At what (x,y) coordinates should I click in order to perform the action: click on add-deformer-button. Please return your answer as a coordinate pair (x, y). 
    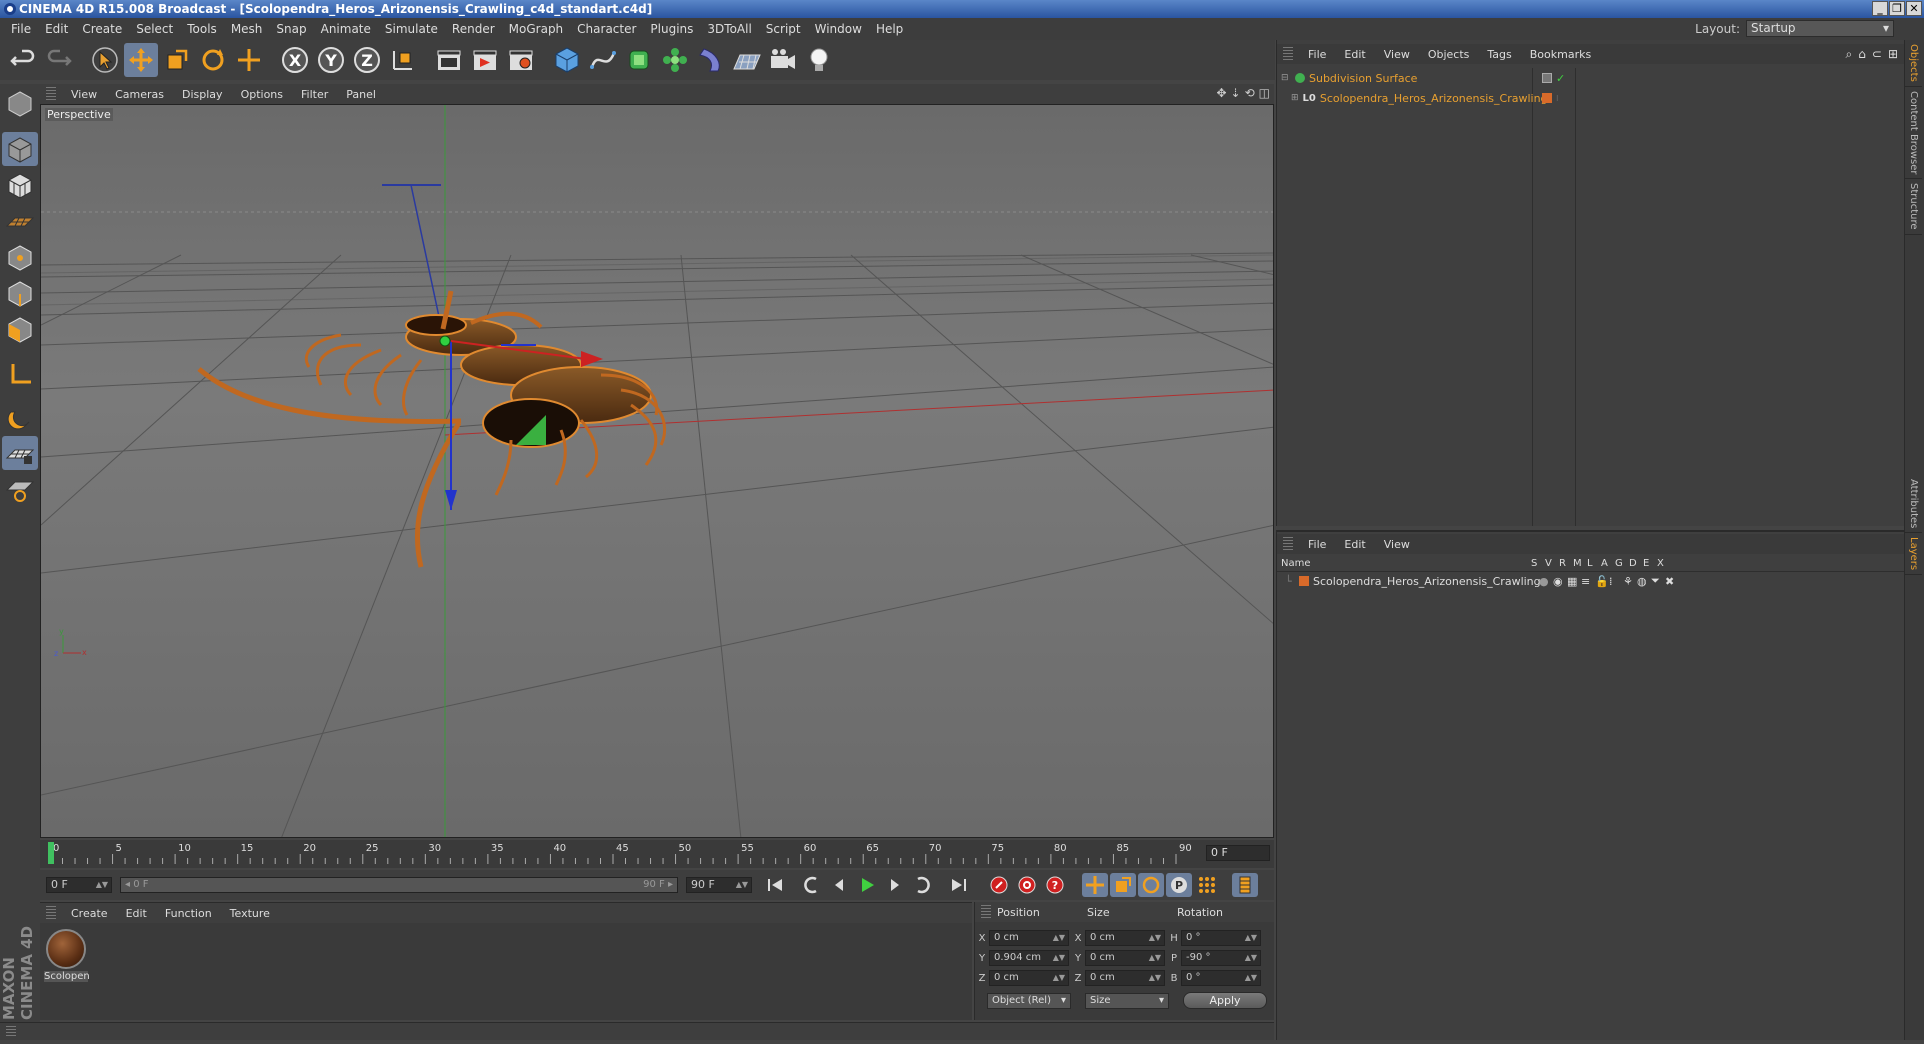
    Looking at the image, I should click on (711, 60).